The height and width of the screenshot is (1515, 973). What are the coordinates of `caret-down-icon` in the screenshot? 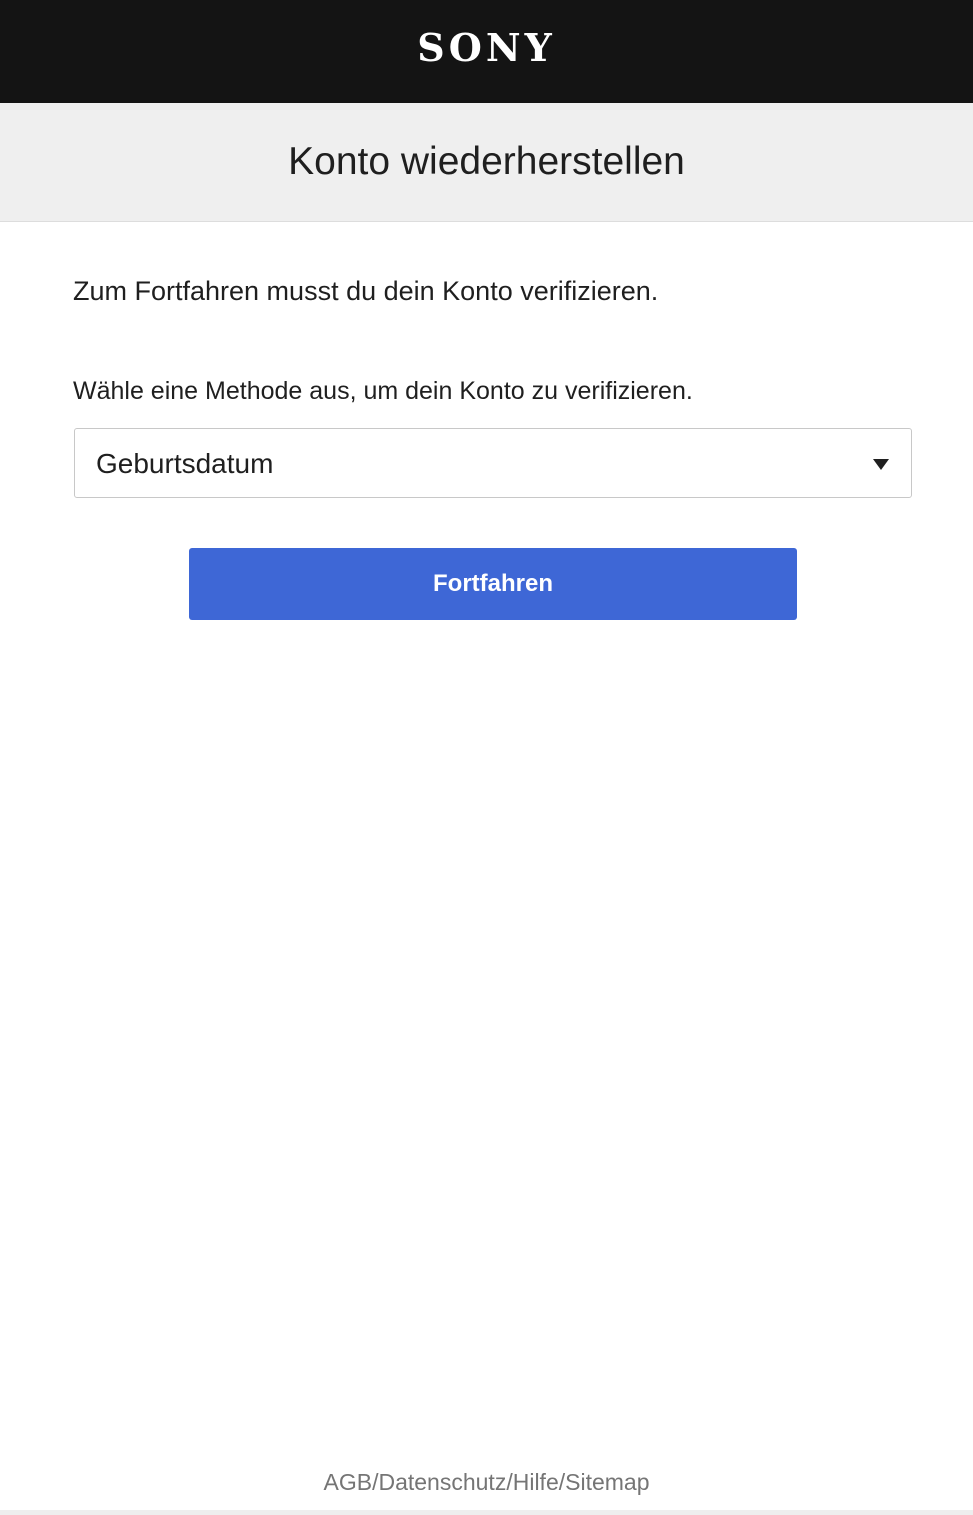 It's located at (881, 464).